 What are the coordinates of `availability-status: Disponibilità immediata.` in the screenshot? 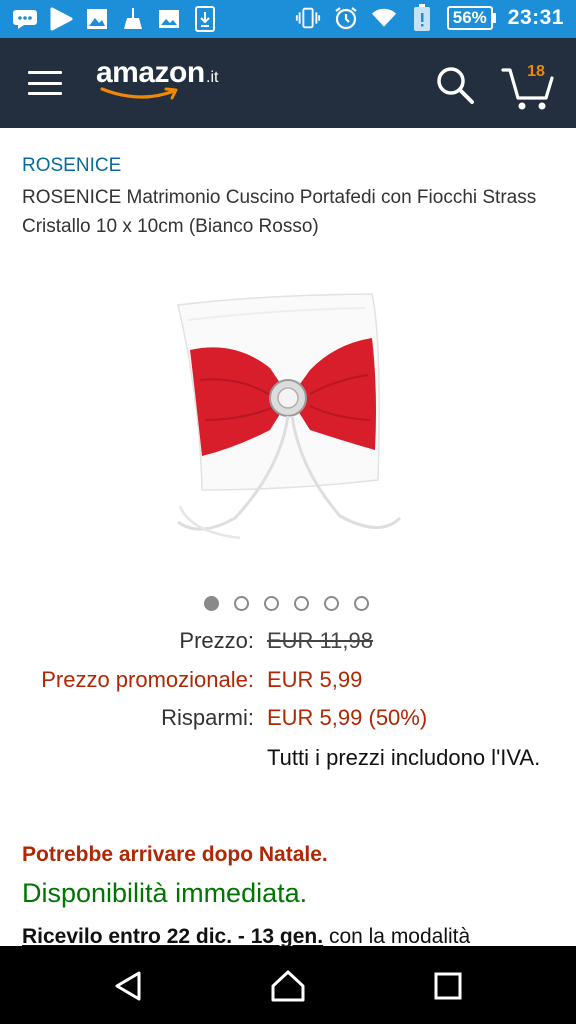 It's located at (165, 893).